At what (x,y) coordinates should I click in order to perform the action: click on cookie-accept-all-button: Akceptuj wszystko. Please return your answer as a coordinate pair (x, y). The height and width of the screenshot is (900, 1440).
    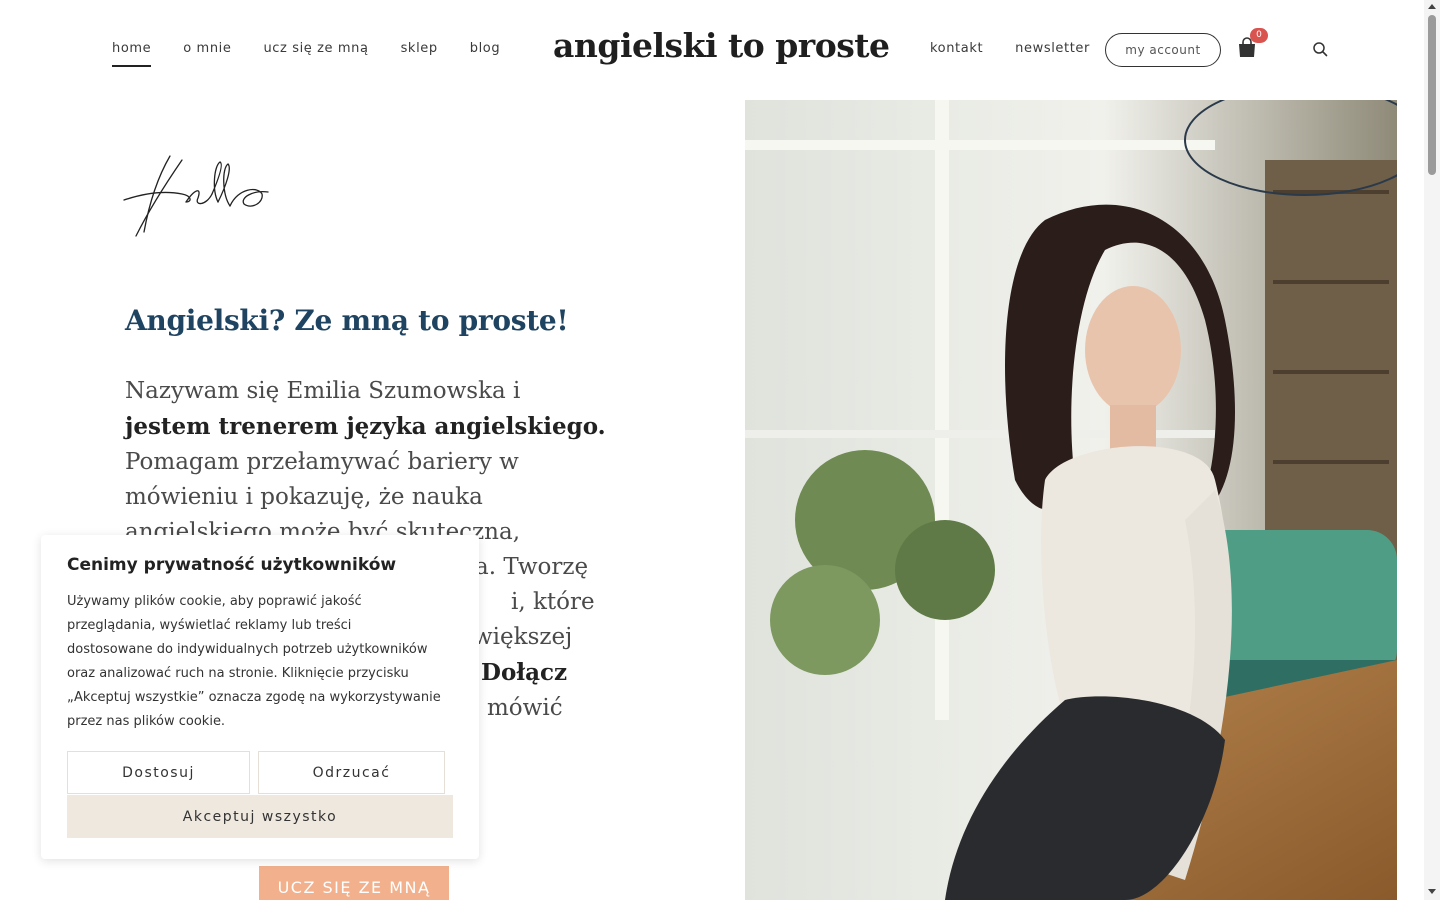
    Looking at the image, I should click on (260, 816).